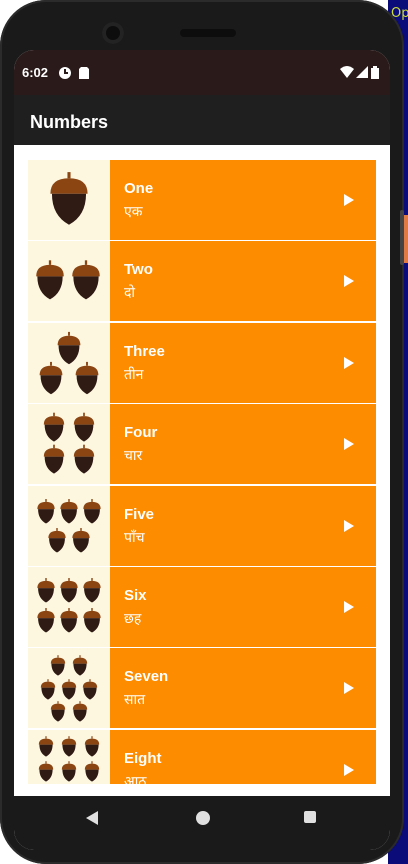 This screenshot has width=408, height=864. I want to click on list-item: Eight आठ, so click(202, 756).